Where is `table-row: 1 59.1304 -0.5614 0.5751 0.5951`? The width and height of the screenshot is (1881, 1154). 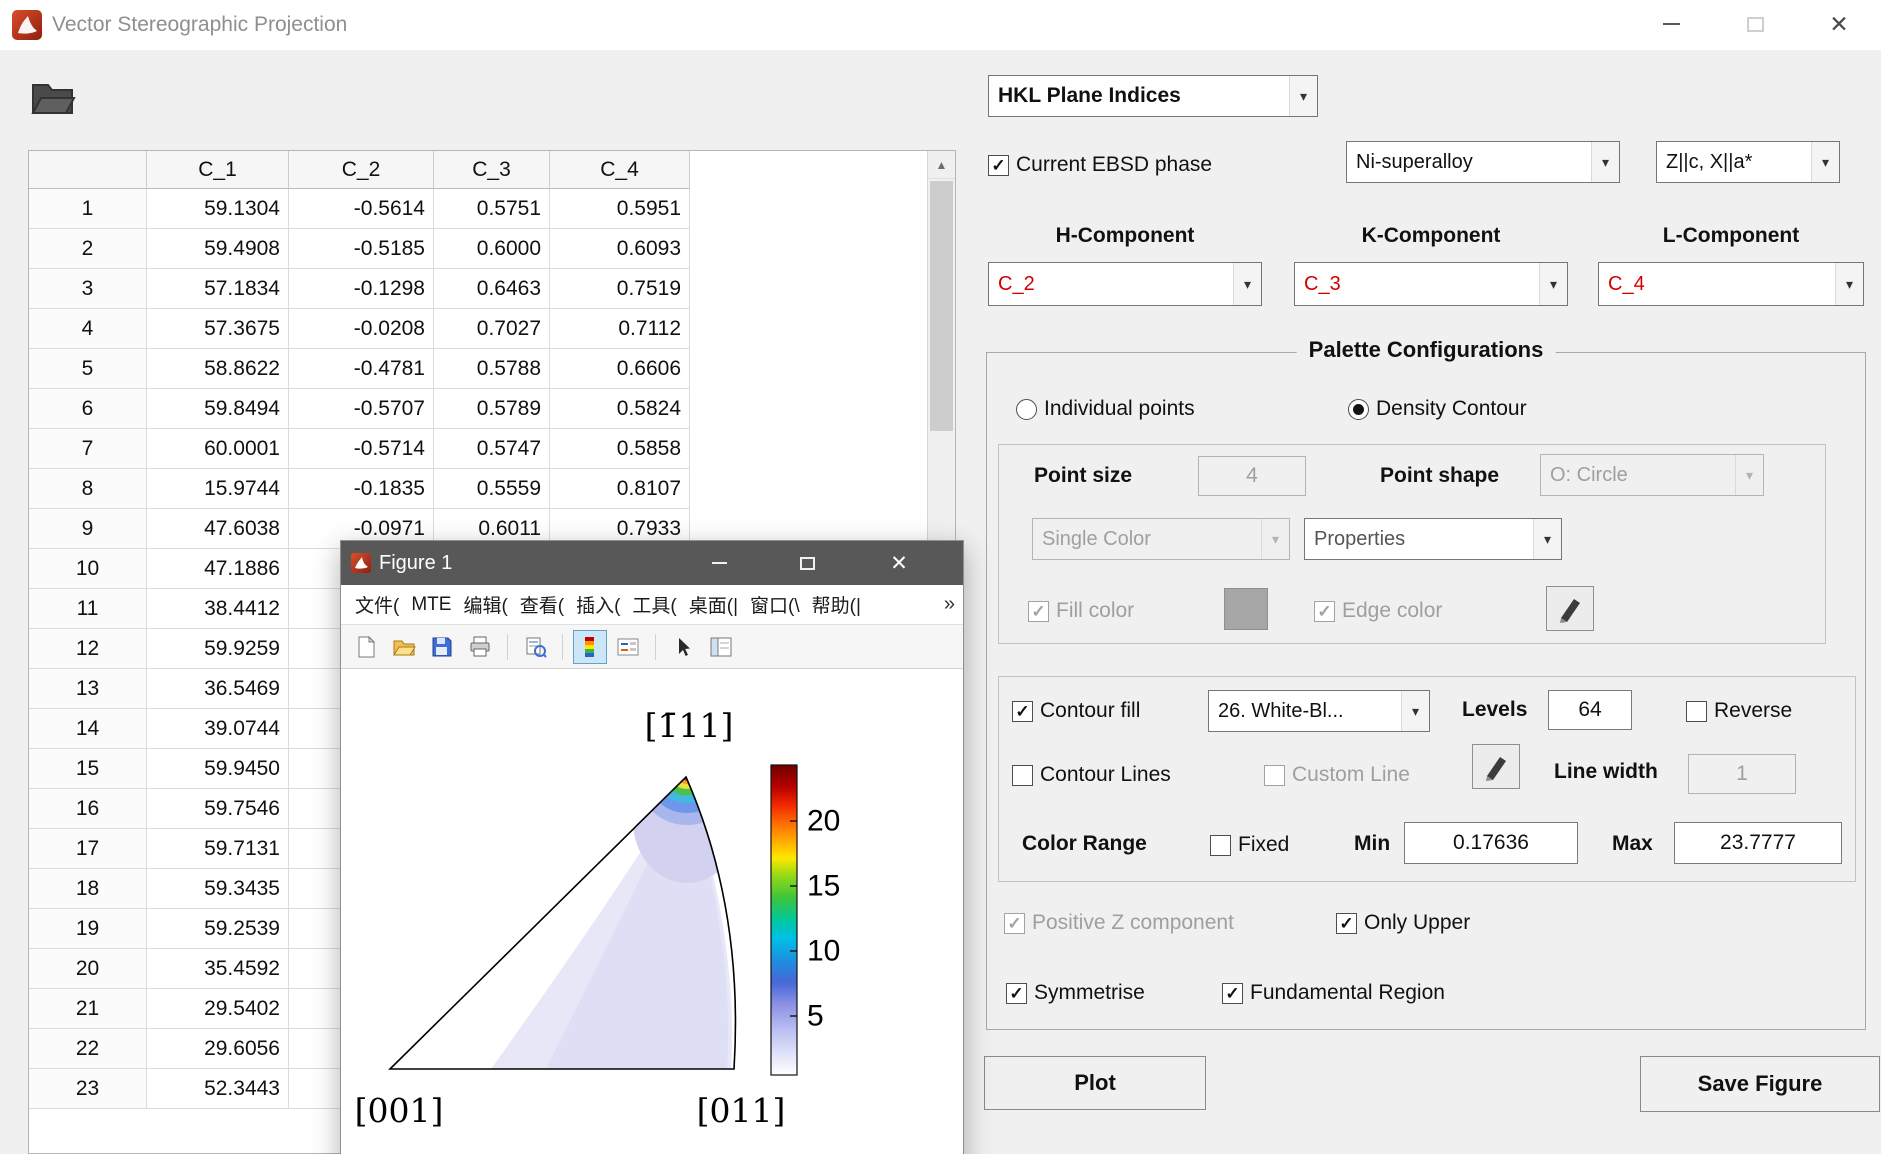 table-row: 1 59.1304 -0.5614 0.5751 0.5951 is located at coordinates (492, 209).